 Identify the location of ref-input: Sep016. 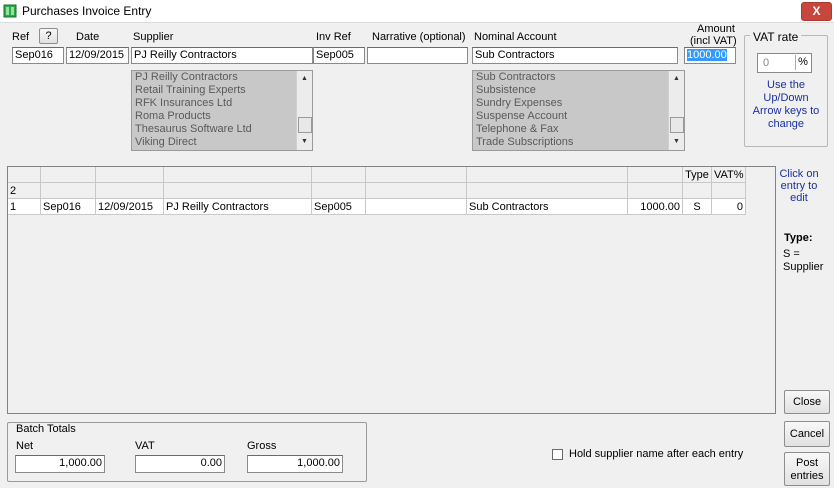
(38, 55).